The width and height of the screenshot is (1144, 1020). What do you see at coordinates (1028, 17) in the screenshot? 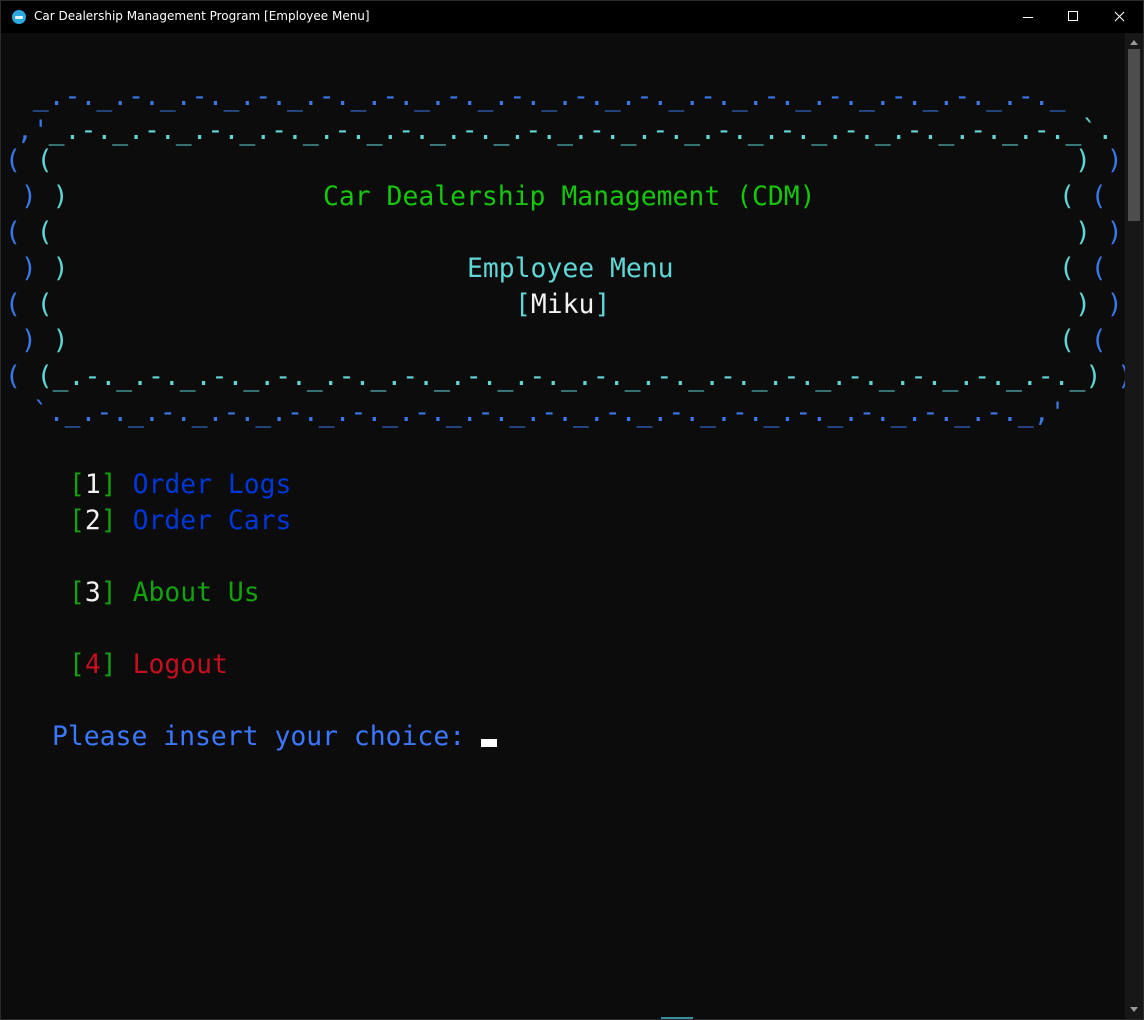
I see `minimize-button` at bounding box center [1028, 17].